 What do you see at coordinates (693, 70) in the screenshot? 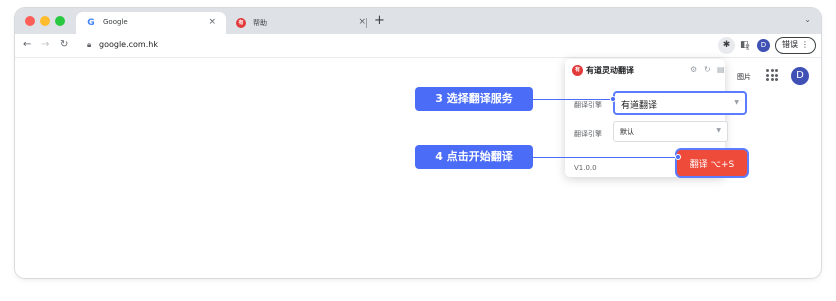
I see `settings-gear-icon: ⚙` at bounding box center [693, 70].